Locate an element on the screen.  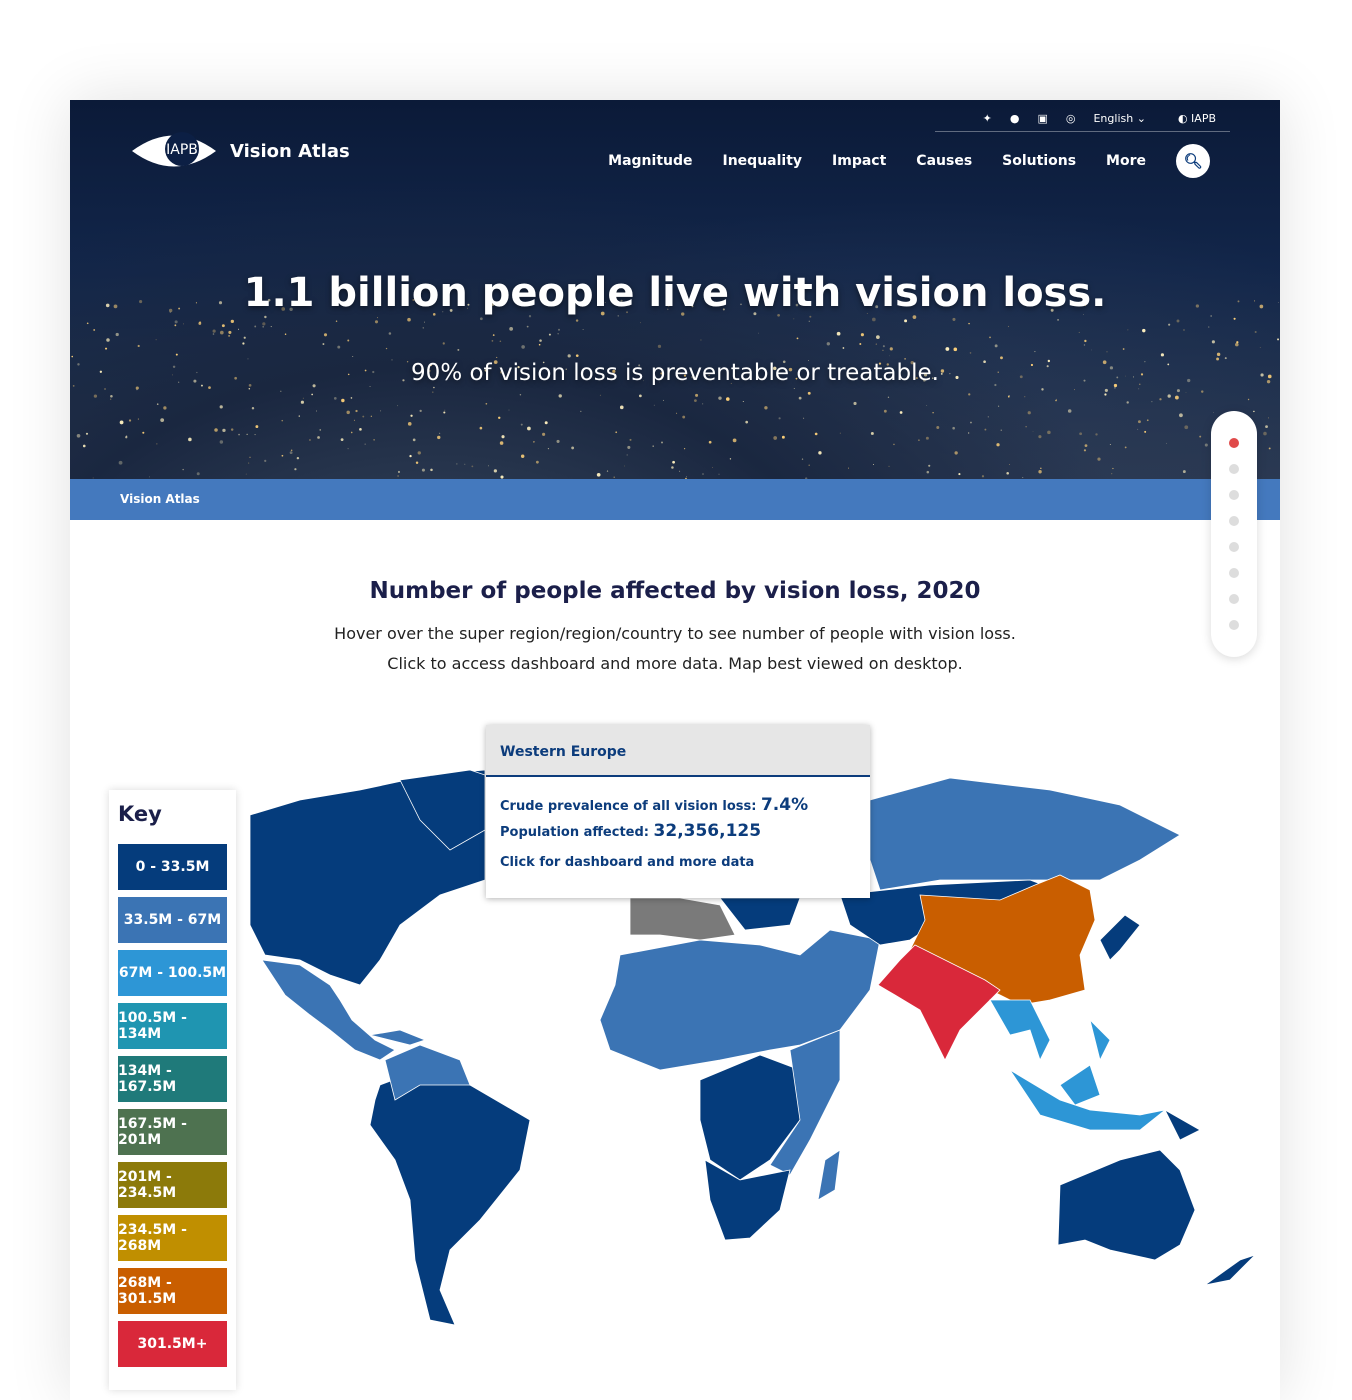
region-australasia is located at coordinates (1129, 1184).